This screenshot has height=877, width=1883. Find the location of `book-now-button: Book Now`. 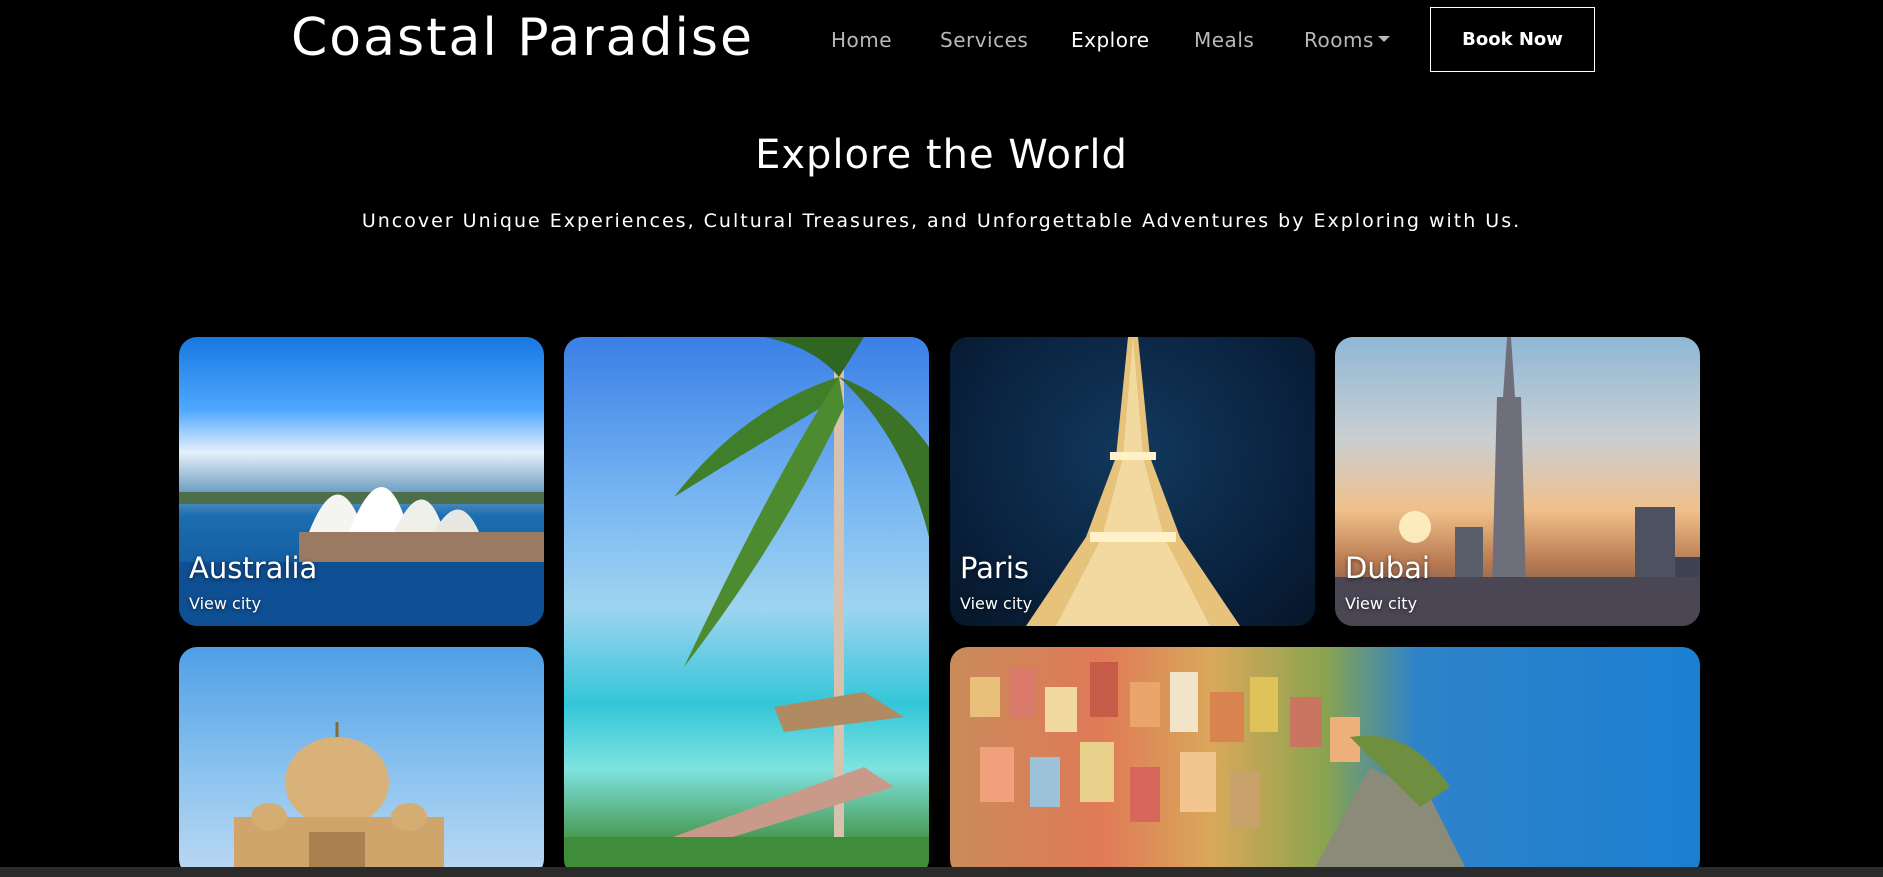

book-now-button: Book Now is located at coordinates (1512, 39).